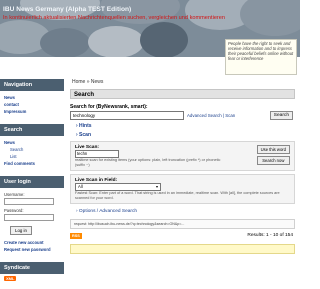  What do you see at coordinates (182, 126) in the screenshot?
I see `hints-toggle: › Hints` at bounding box center [182, 126].